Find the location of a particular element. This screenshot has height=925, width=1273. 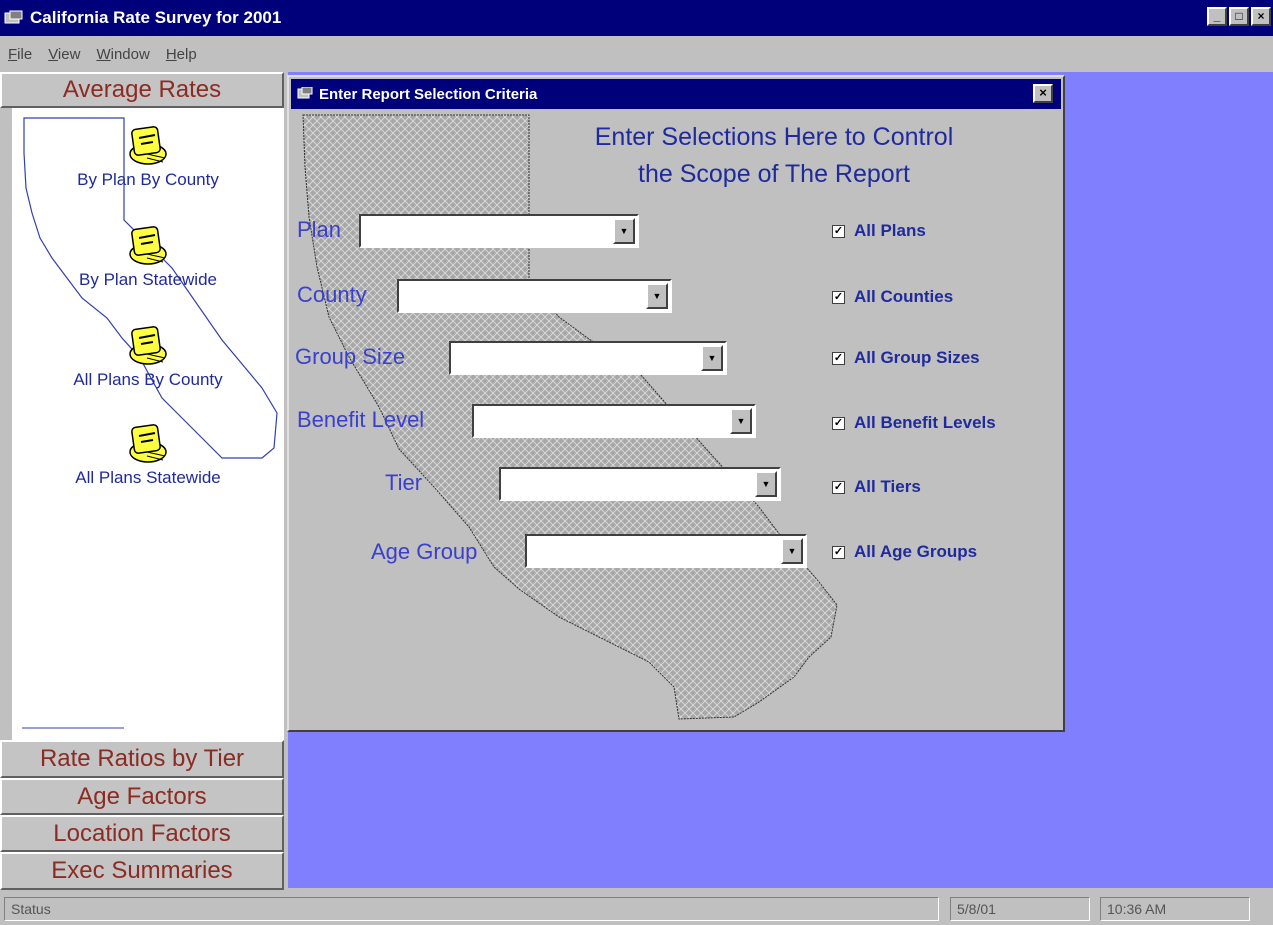

all-age-groups-checkbox: ✓ All Age Groups is located at coordinates (904, 552).